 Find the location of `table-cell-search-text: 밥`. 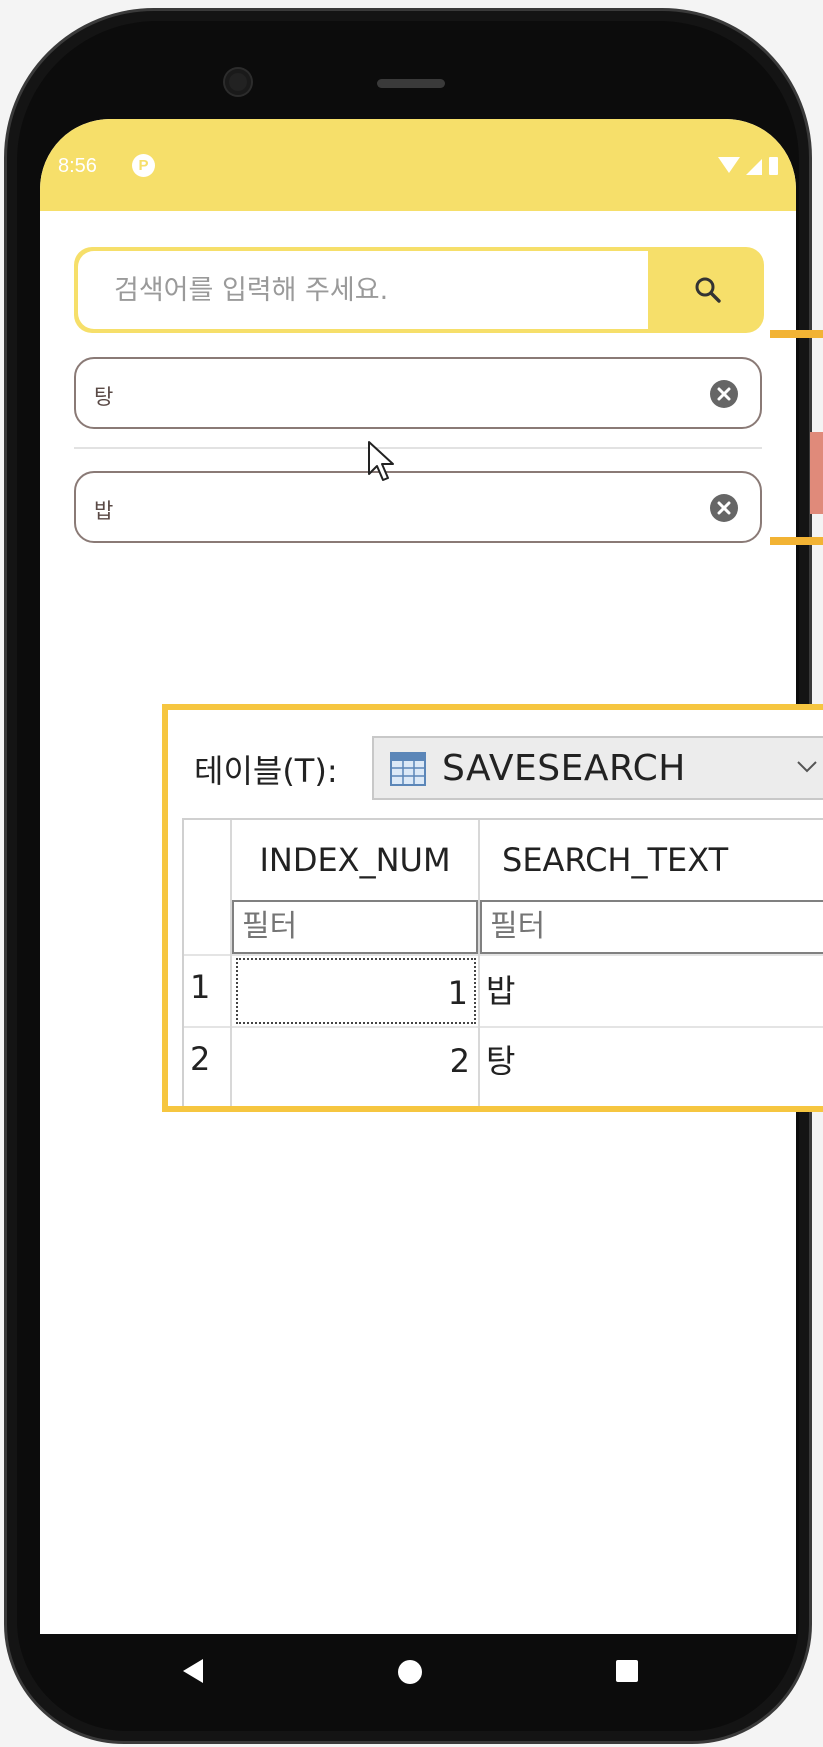

table-cell-search-text: 밥 is located at coordinates (636, 991).